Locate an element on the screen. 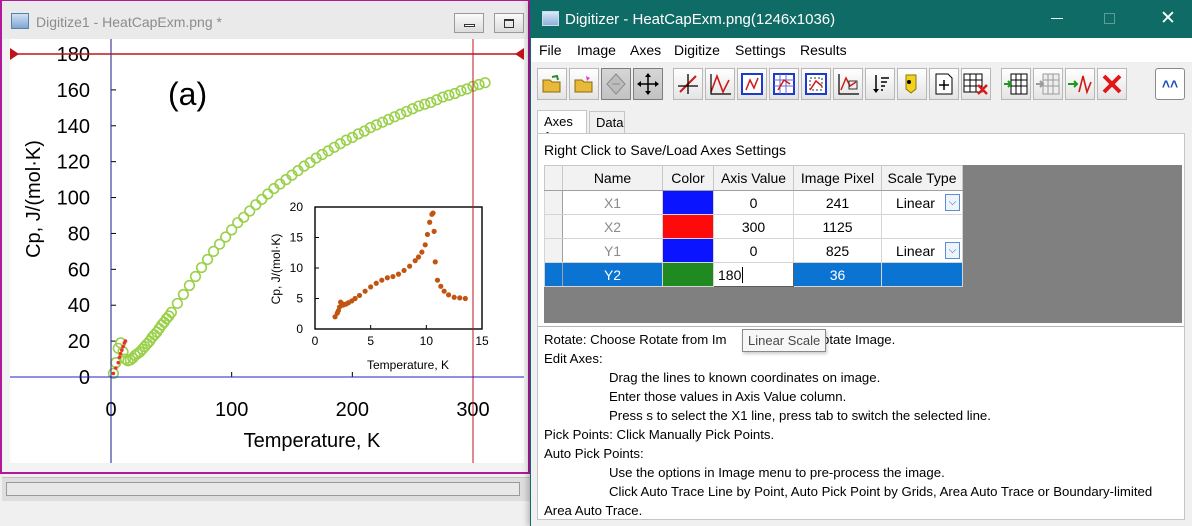 This screenshot has width=1192, height=526. window-title: Digitize1 - HeatCapExm.png * is located at coordinates (129, 22).